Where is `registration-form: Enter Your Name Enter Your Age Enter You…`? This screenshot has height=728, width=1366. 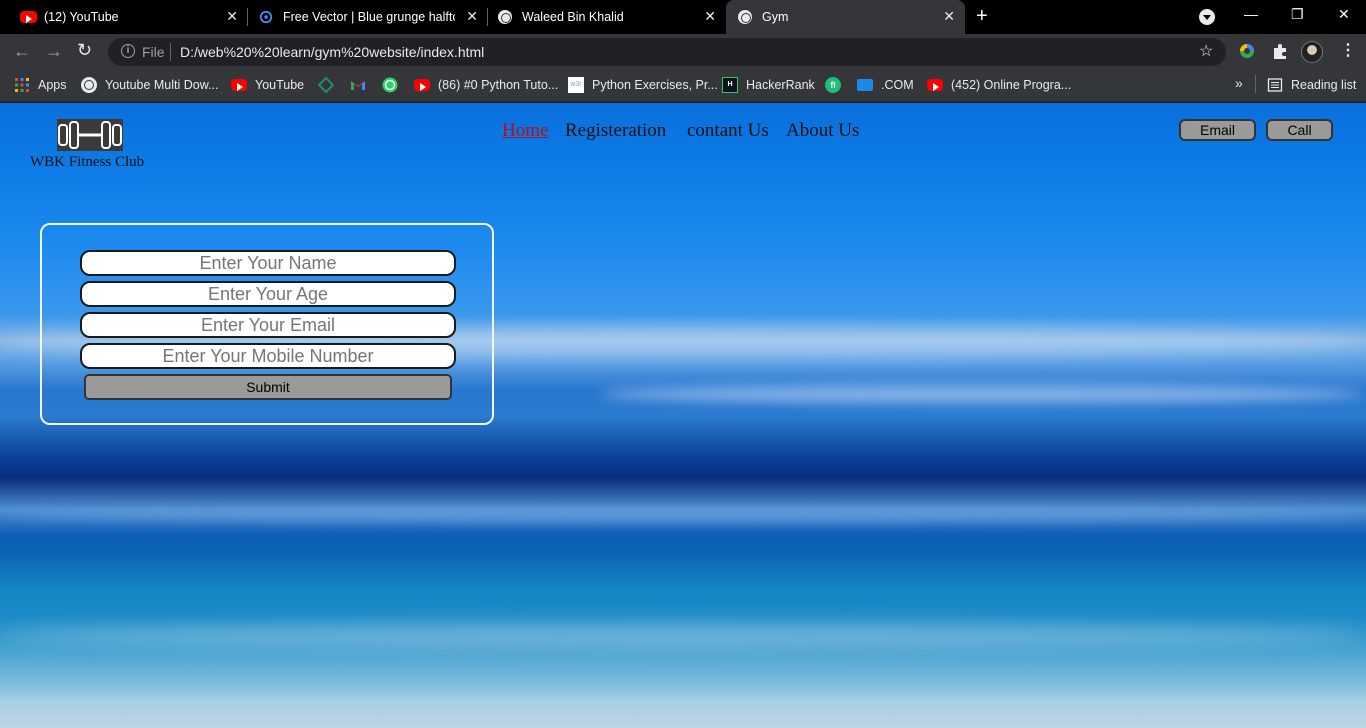
registration-form: Enter Your Name Enter Your Age Enter You… is located at coordinates (267, 324).